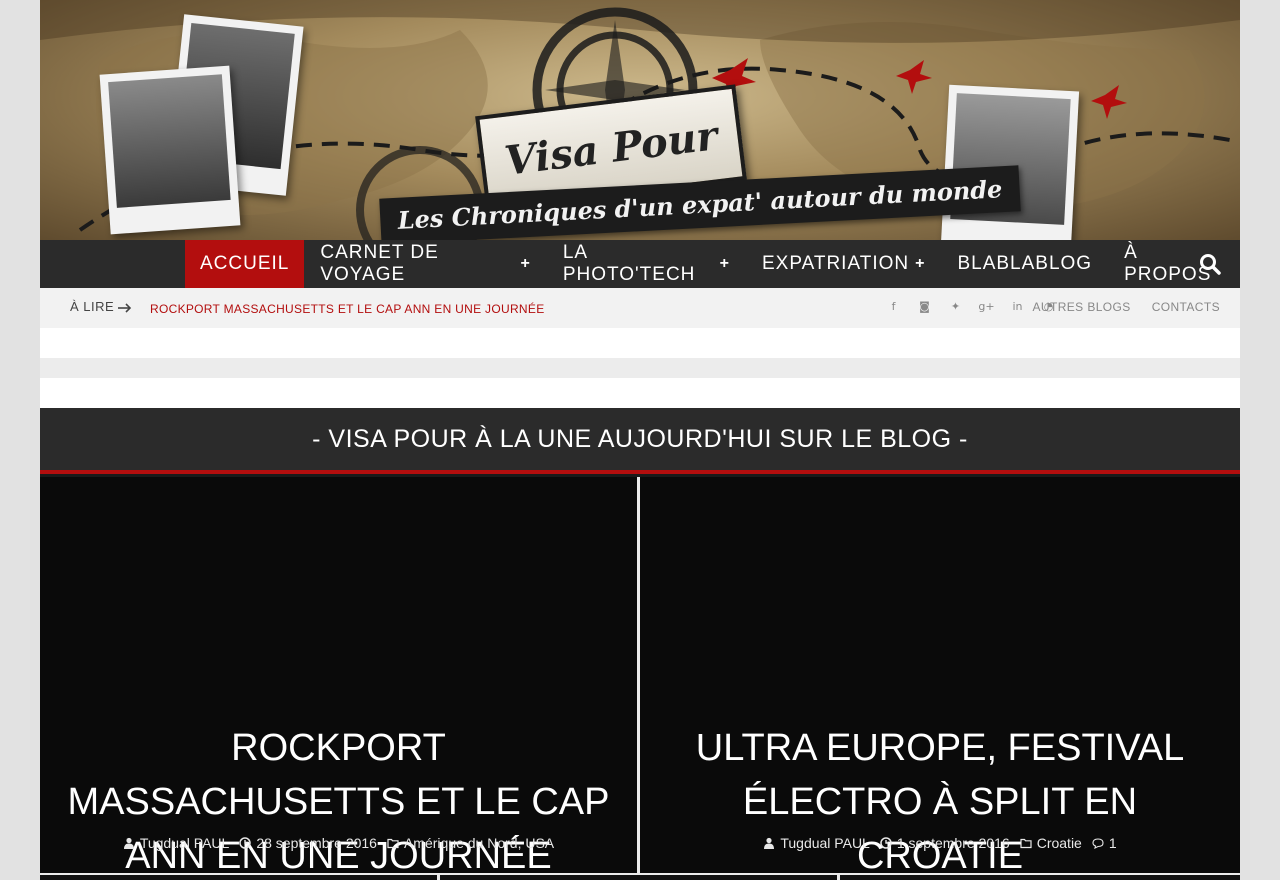  What do you see at coordinates (893, 306) in the screenshot?
I see `facebook-icon: f` at bounding box center [893, 306].